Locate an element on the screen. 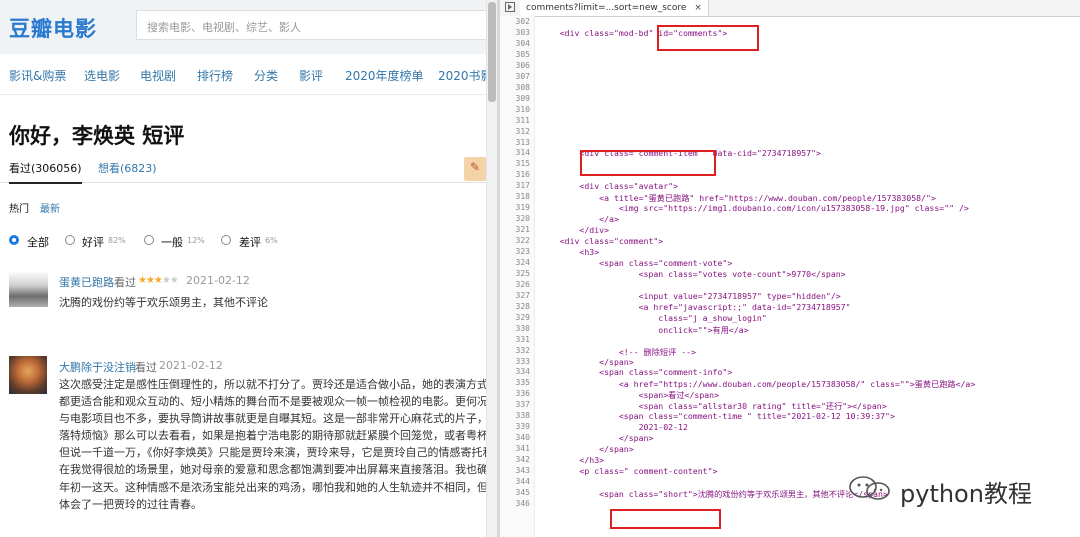  comment-line: 体会了一把贾玲的过往青春。 is located at coordinates (130, 504).